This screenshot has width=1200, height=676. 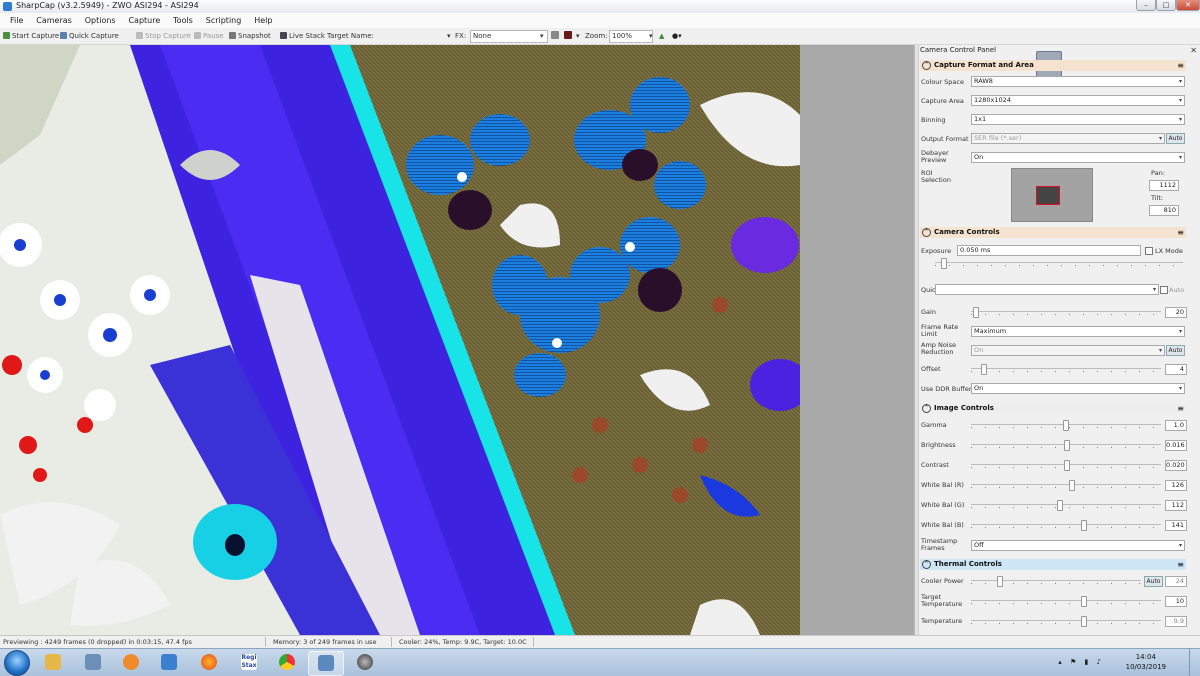 What do you see at coordinates (1068, 138) in the screenshot?
I see `output-format-select: SER file (*.ser) ▾` at bounding box center [1068, 138].